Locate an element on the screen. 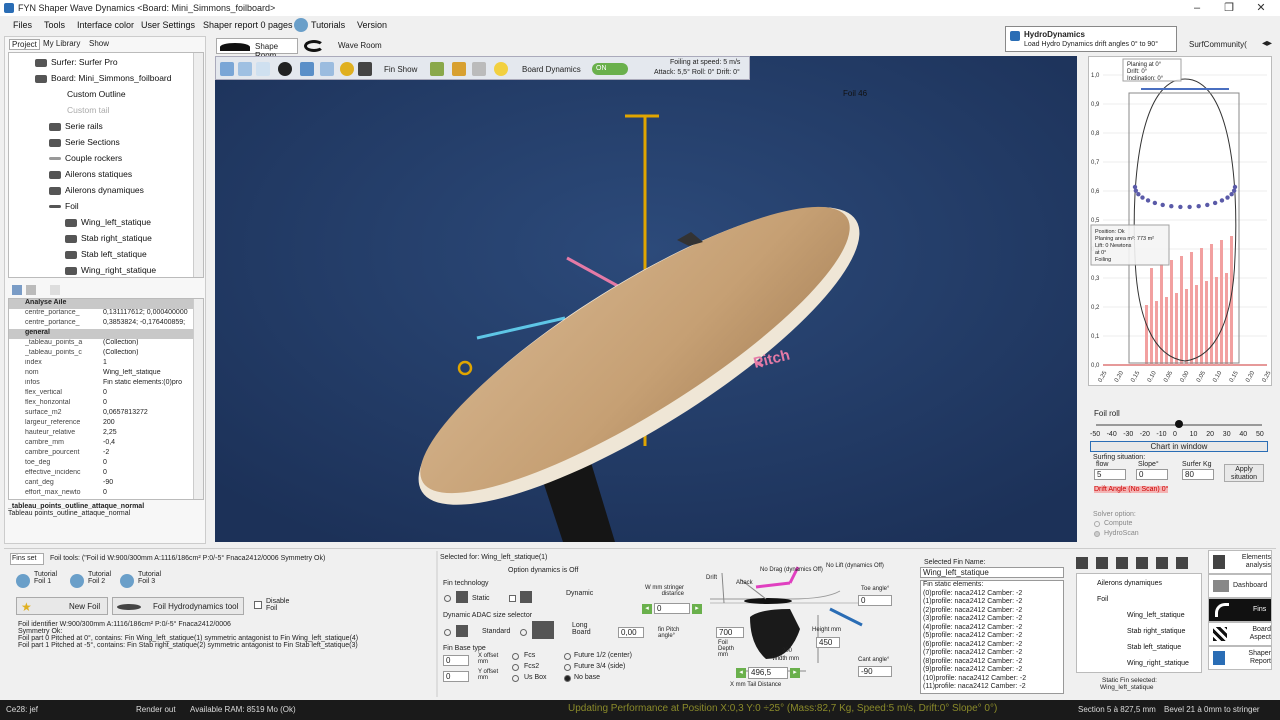  menu-files: Files is located at coordinates (22, 25).